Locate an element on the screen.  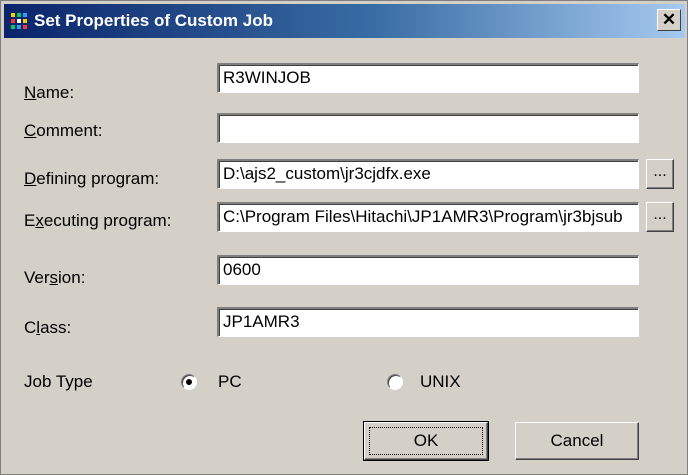
radio-selected-dot is located at coordinates (189, 382).